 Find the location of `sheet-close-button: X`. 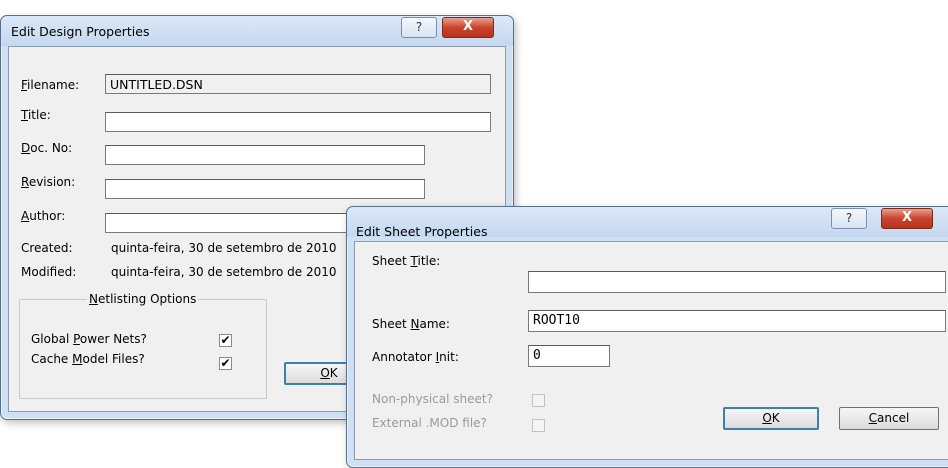

sheet-close-button: X is located at coordinates (907, 218).